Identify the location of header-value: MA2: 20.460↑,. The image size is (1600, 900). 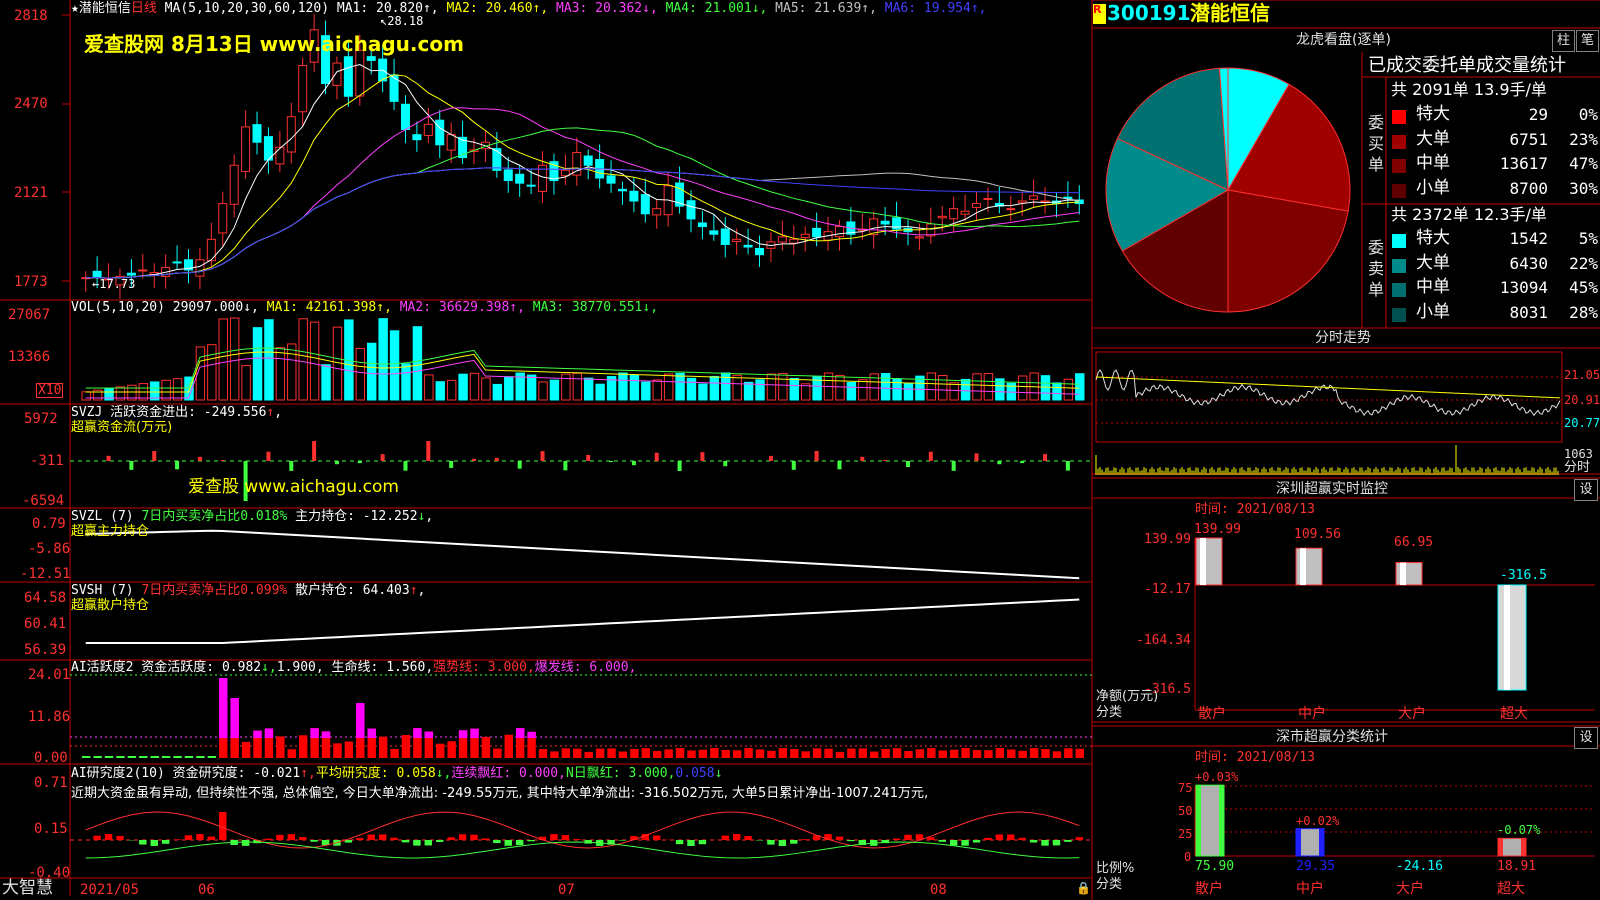
(493, 8).